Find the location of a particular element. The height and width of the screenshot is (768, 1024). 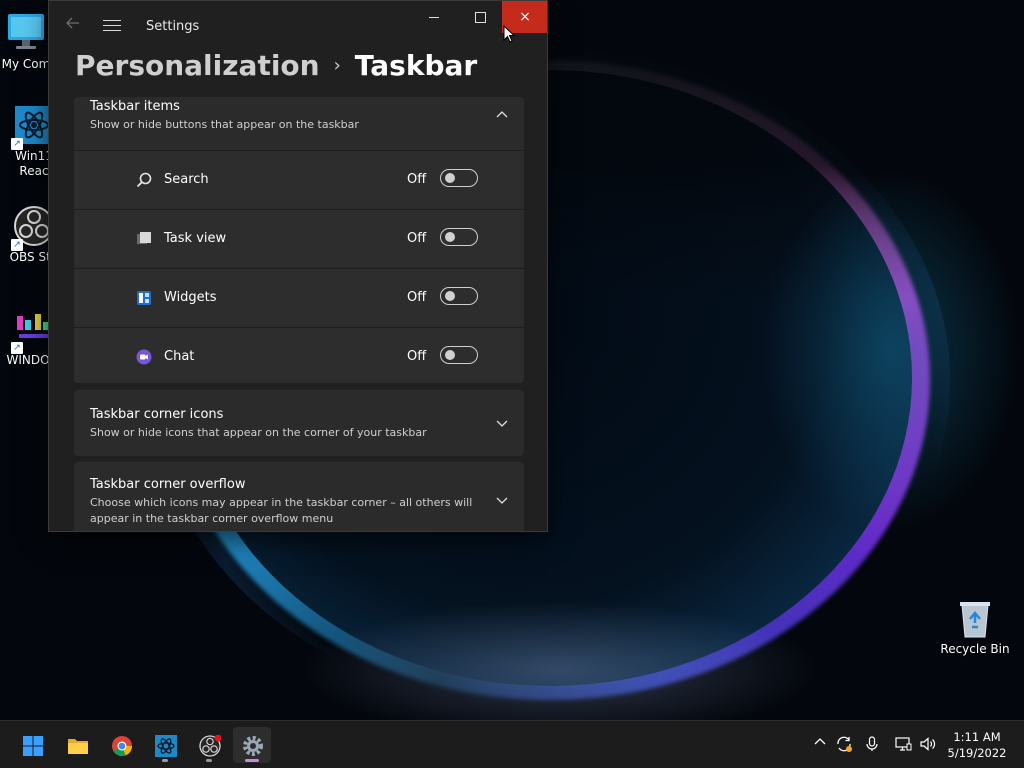

taskbar-item-chat: Chat Off is located at coordinates (299, 355).